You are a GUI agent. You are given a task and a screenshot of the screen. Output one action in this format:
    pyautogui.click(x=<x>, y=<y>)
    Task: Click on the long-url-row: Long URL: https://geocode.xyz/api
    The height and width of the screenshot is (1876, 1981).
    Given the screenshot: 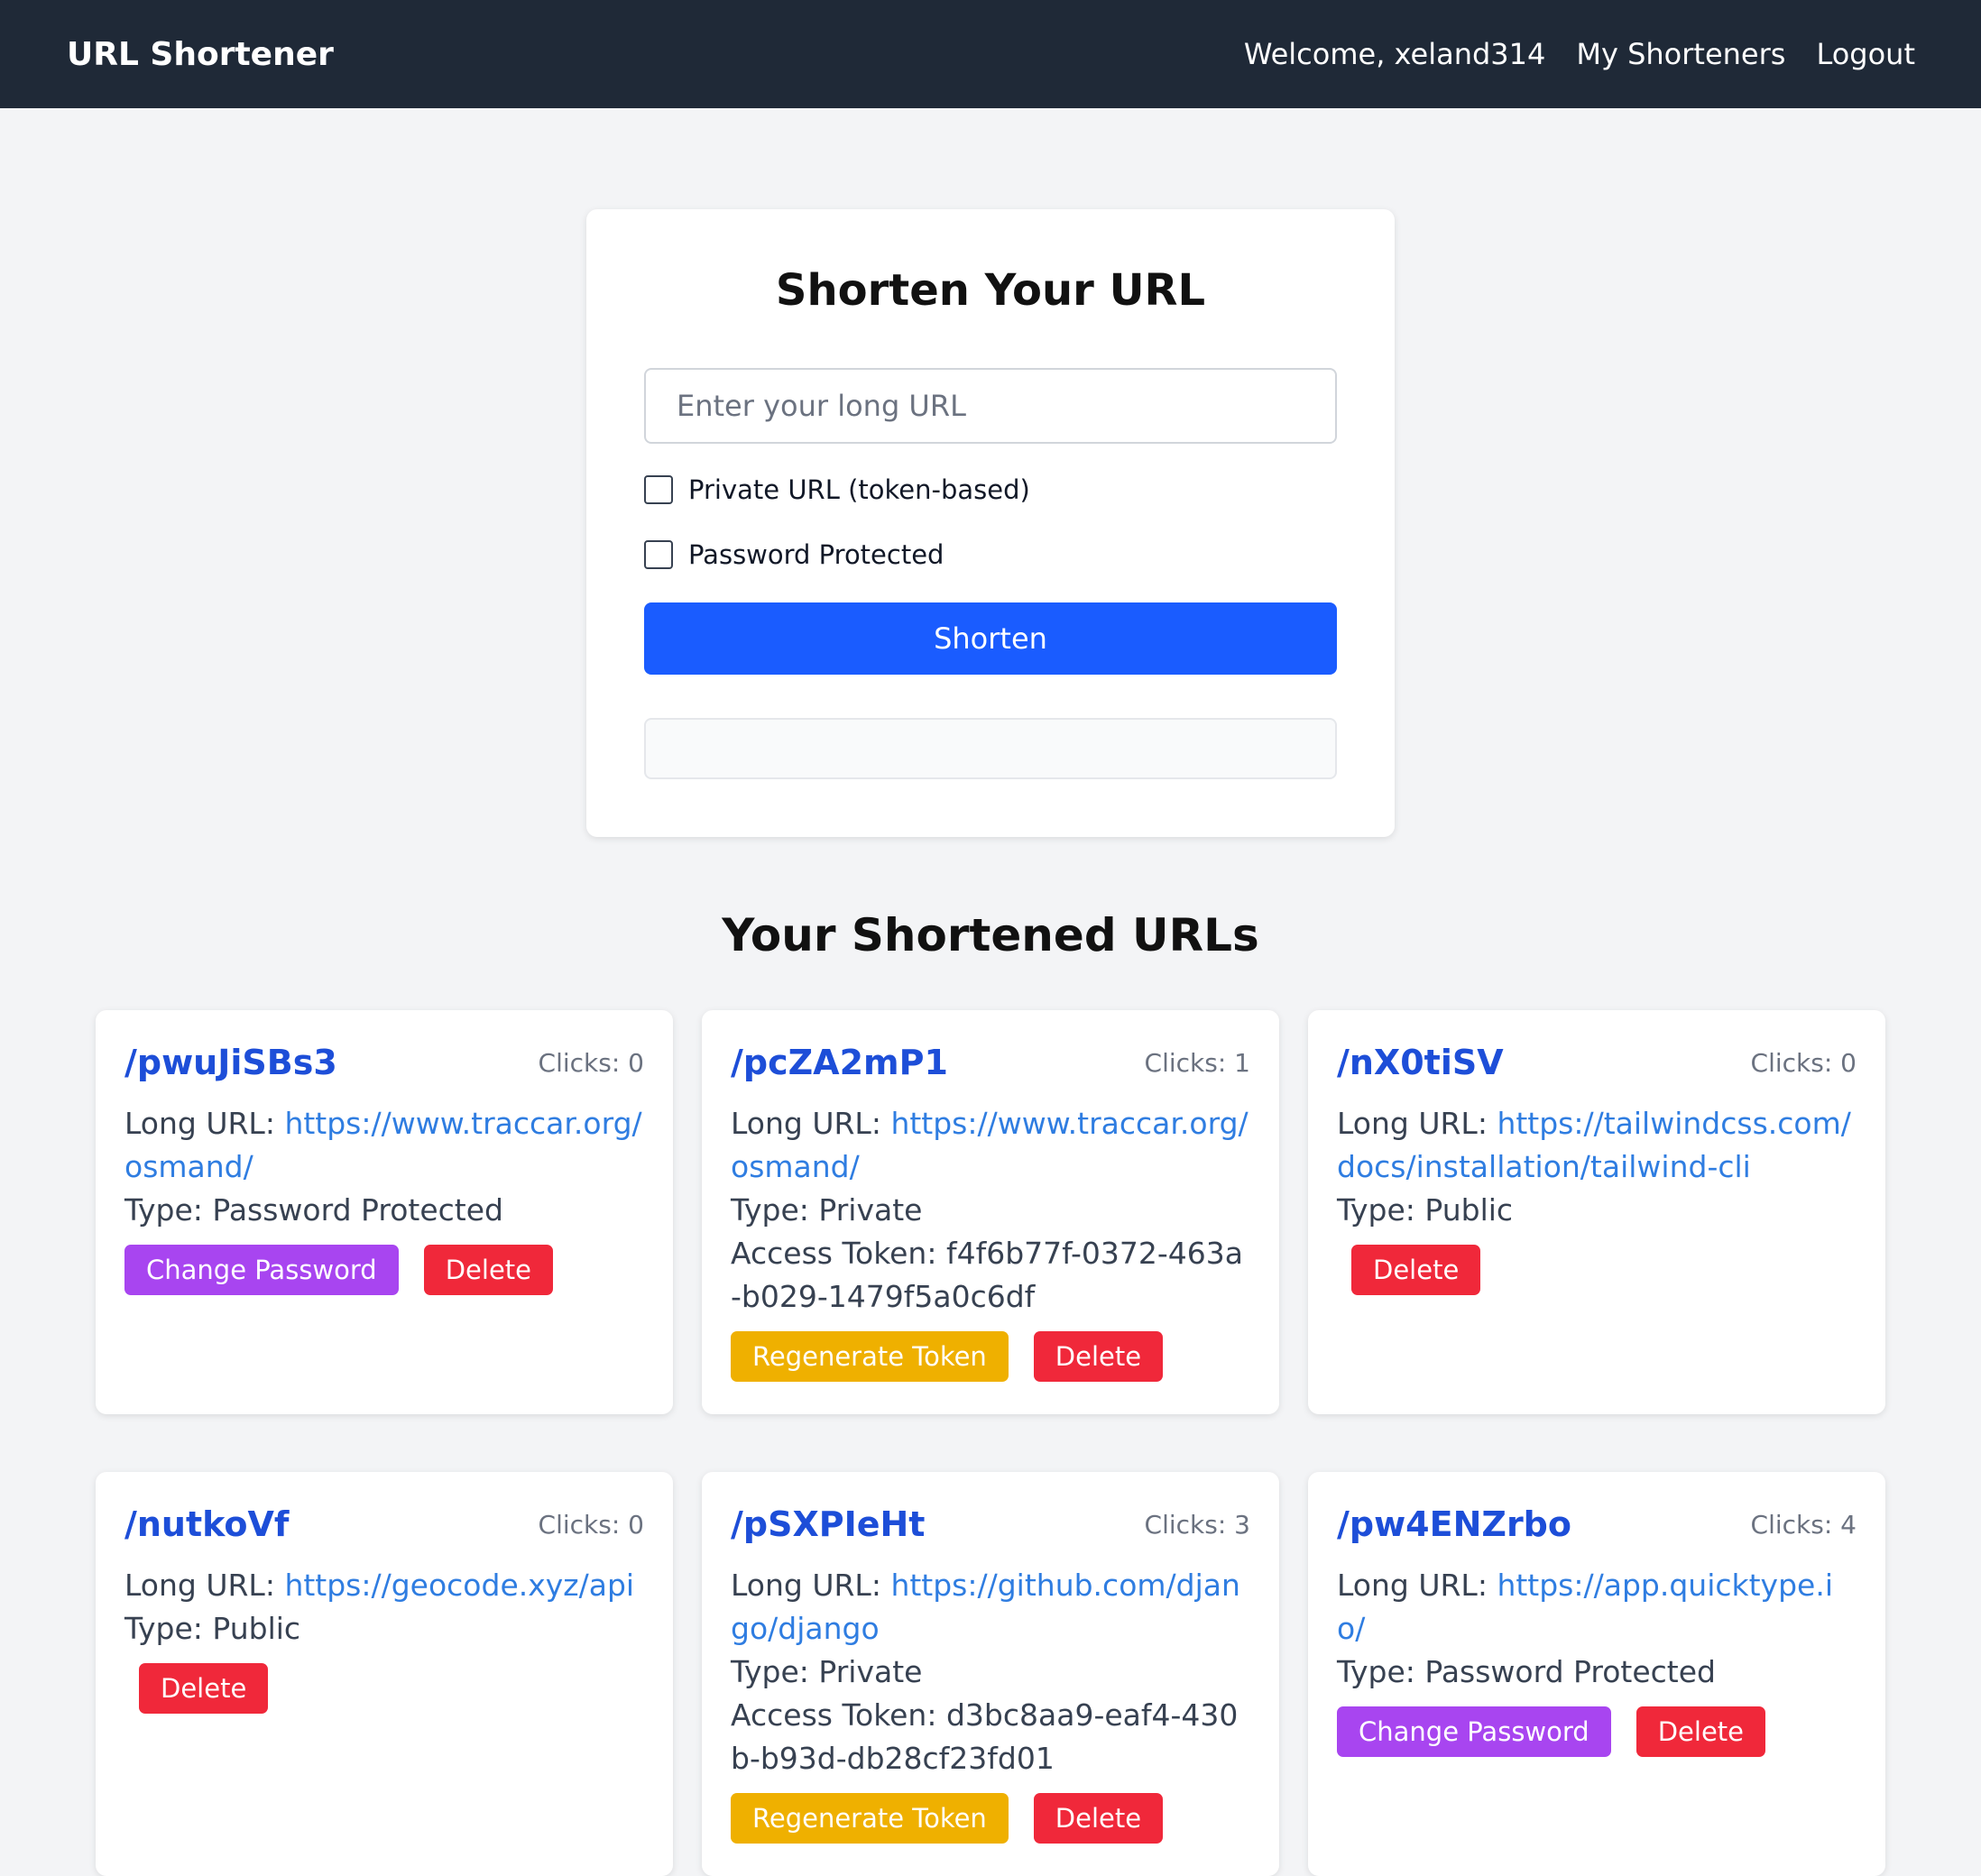 What is the action you would take?
    pyautogui.click(x=379, y=1585)
    